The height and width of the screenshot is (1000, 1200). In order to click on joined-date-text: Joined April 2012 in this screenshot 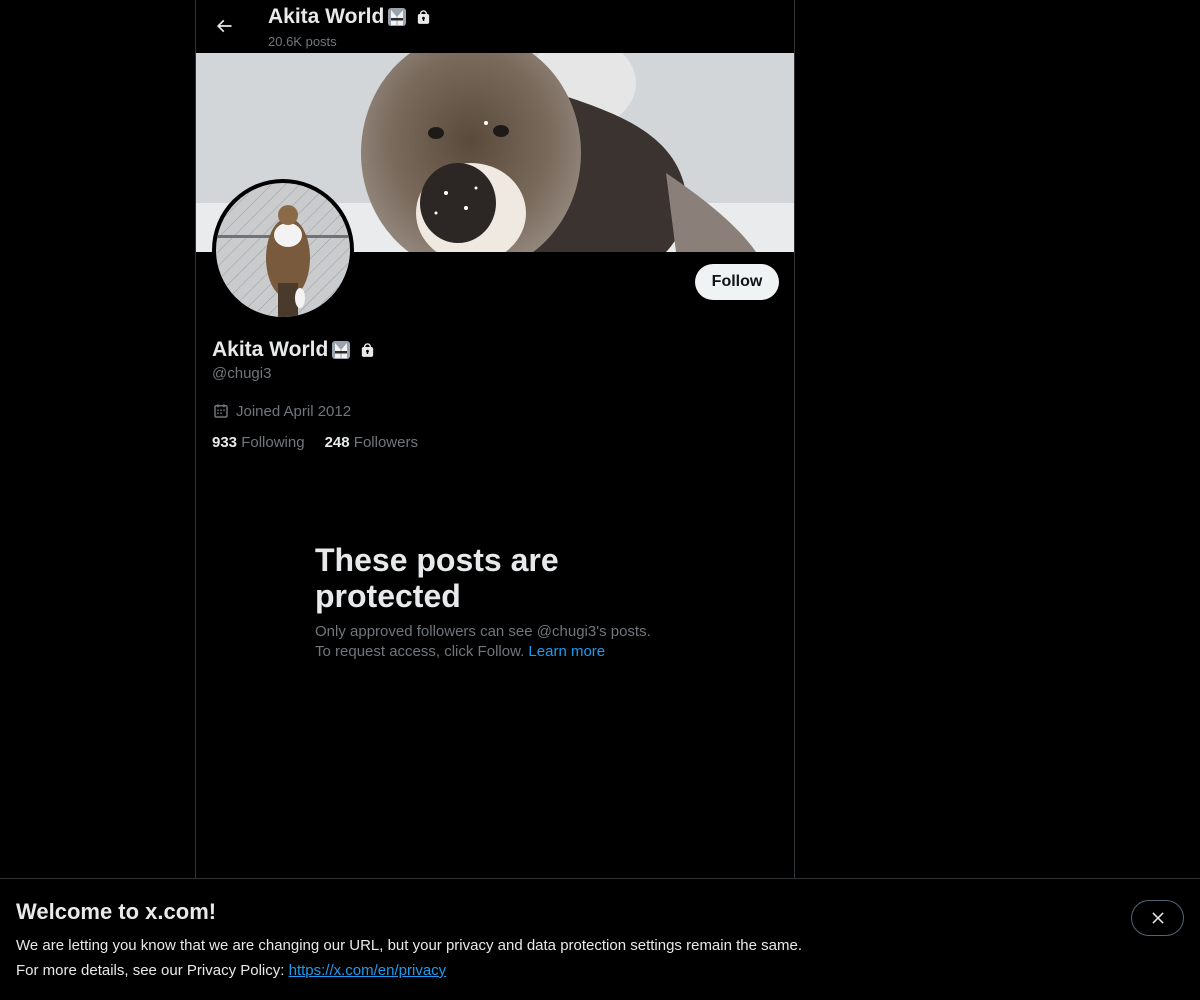, I will do `click(294, 411)`.